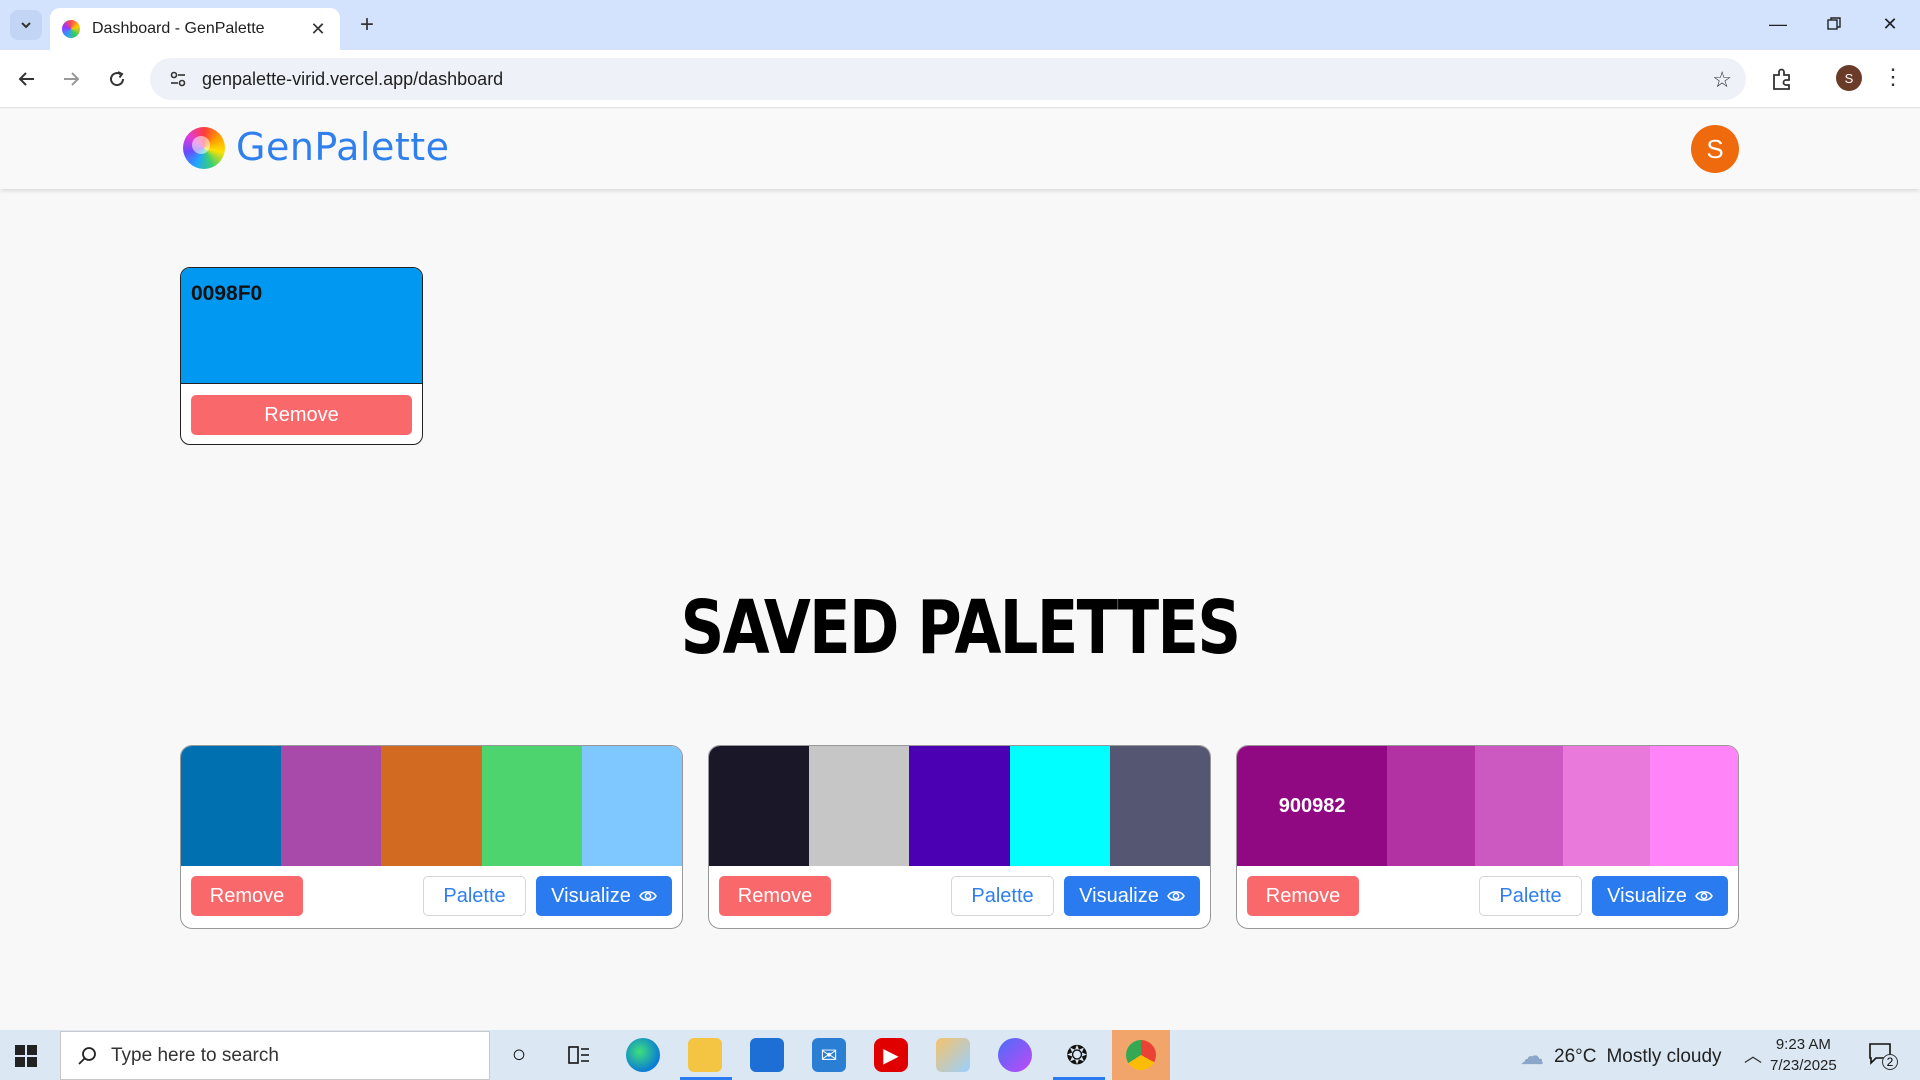  Describe the element at coordinates (1803, 1055) in the screenshot. I see `taskbar-clock: 9:23 AM 7/23/2025` at that location.